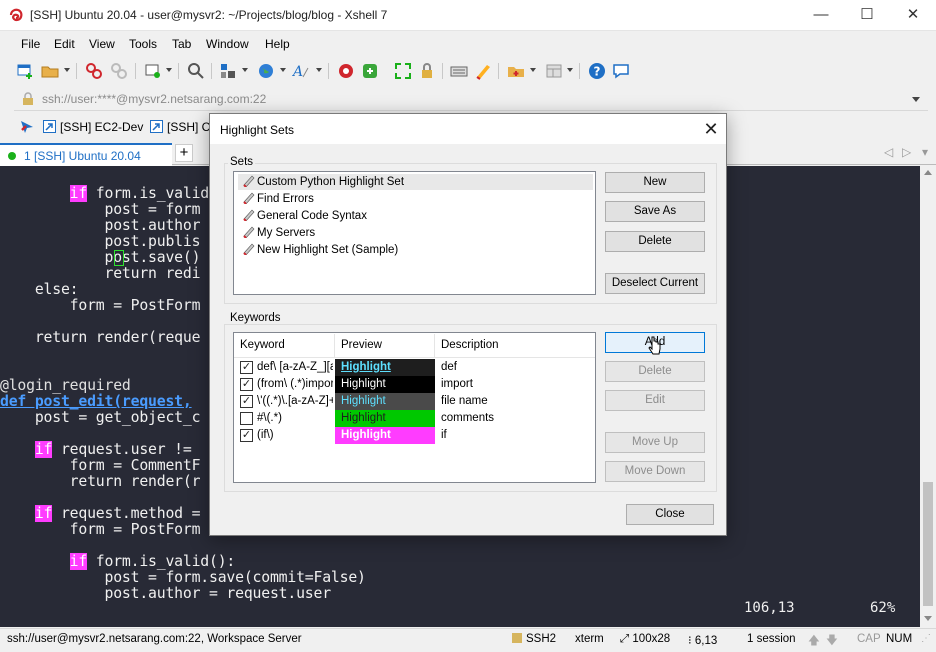  I want to click on edit-keyword-button: Edit, so click(655, 400).